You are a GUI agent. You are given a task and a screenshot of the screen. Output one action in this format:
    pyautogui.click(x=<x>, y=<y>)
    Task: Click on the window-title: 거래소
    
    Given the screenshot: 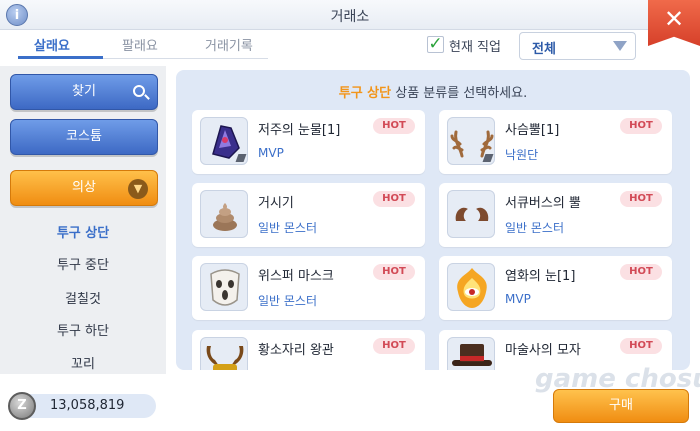 What is the action you would take?
    pyautogui.click(x=350, y=17)
    